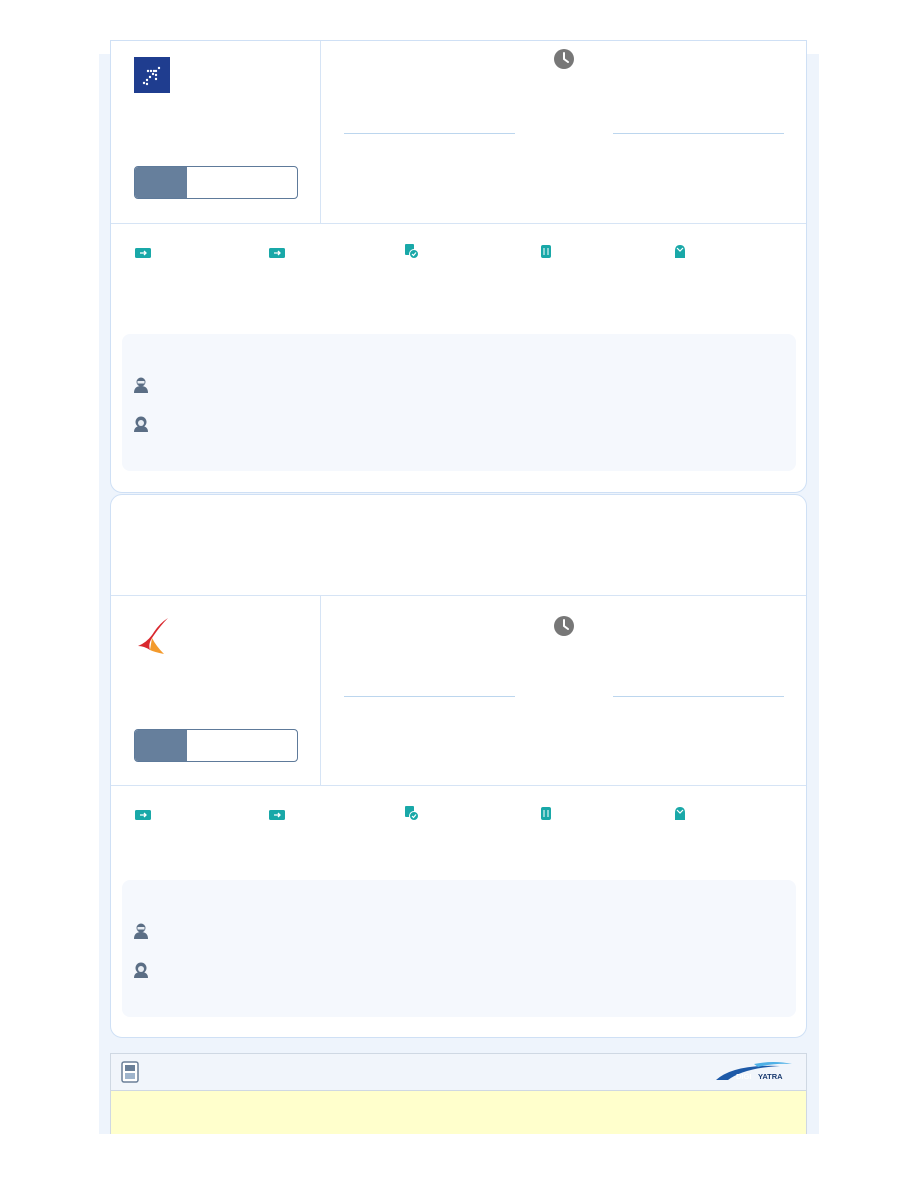 The height and width of the screenshot is (1188, 918). Describe the element at coordinates (743, 1076) in the screenshot. I see `svg-text: DIGI` at that location.